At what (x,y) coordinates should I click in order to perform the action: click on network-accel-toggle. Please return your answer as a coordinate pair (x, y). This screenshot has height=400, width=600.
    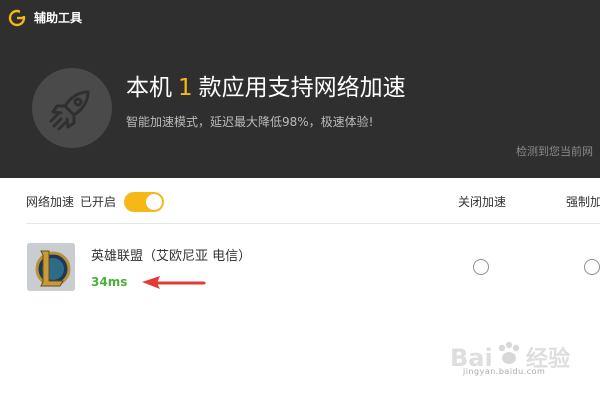
    Looking at the image, I should click on (144, 202).